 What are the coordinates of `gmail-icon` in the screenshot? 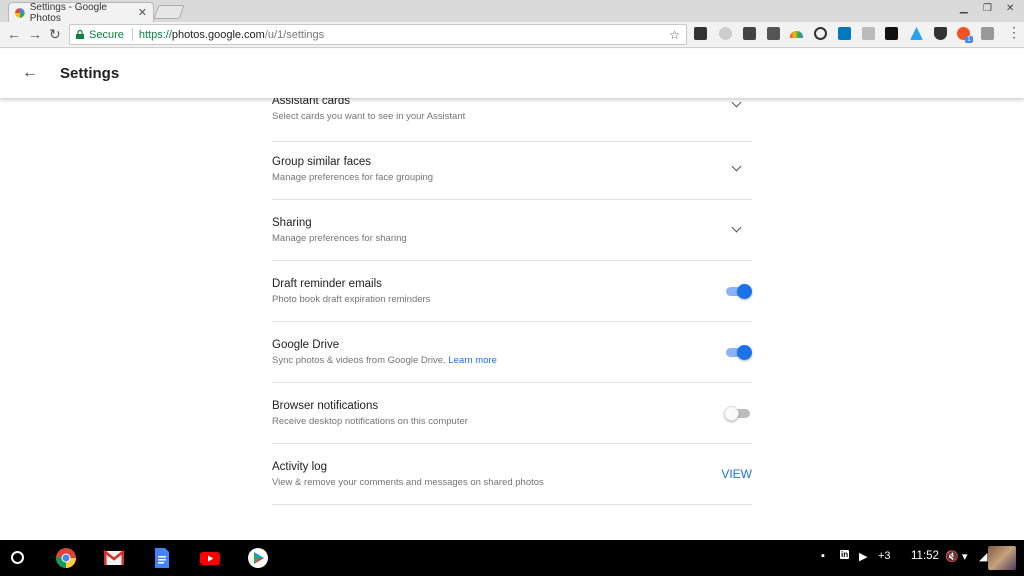 It's located at (114, 558).